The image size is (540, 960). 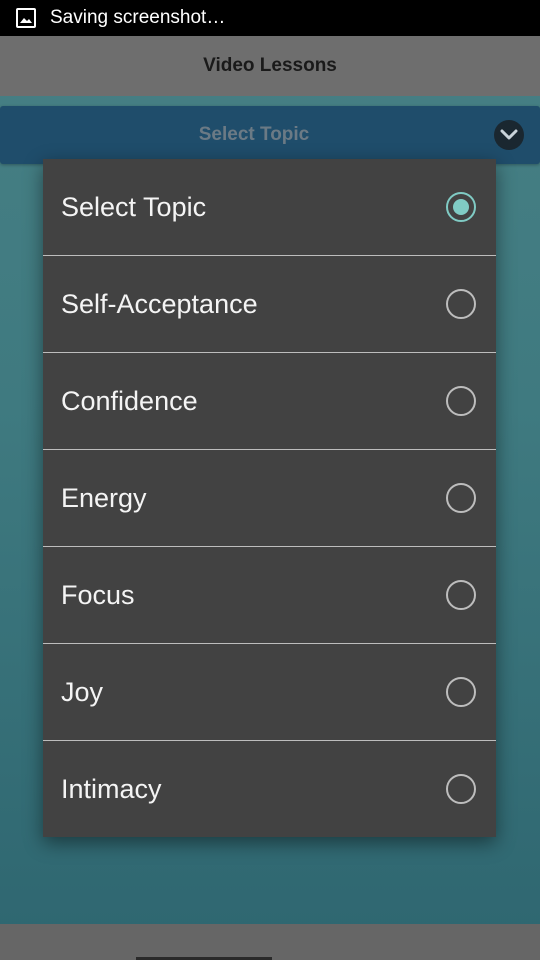 I want to click on app-header: Video Lessons, so click(x=270, y=66).